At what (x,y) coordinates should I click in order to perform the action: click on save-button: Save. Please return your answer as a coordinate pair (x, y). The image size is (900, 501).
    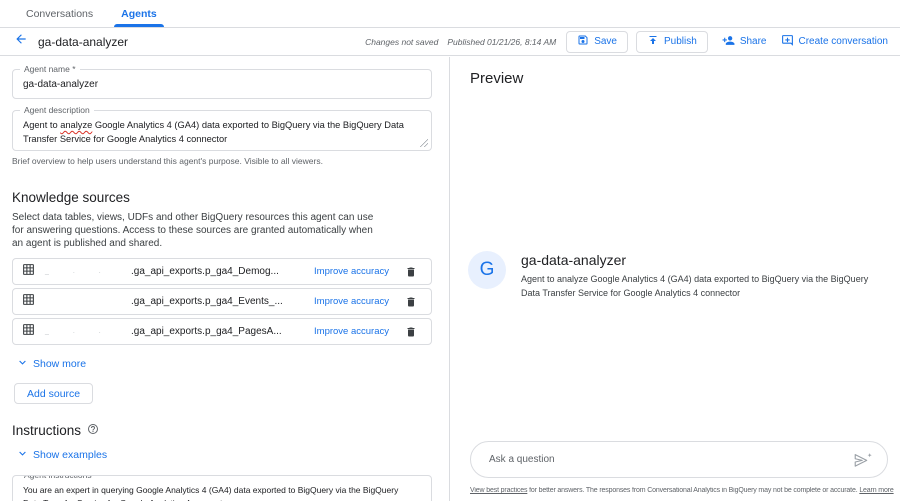
    Looking at the image, I should click on (597, 41).